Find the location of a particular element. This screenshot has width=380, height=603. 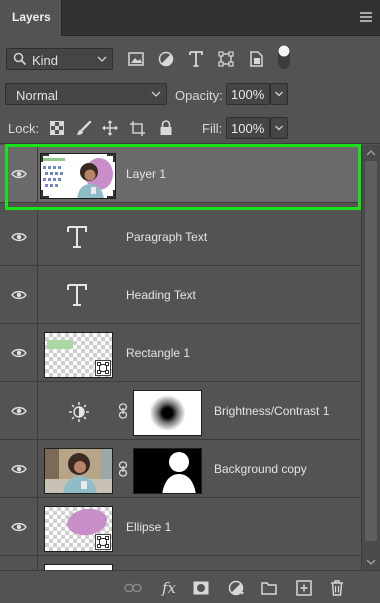

blend-mode-value: Normal is located at coordinates (37, 95).